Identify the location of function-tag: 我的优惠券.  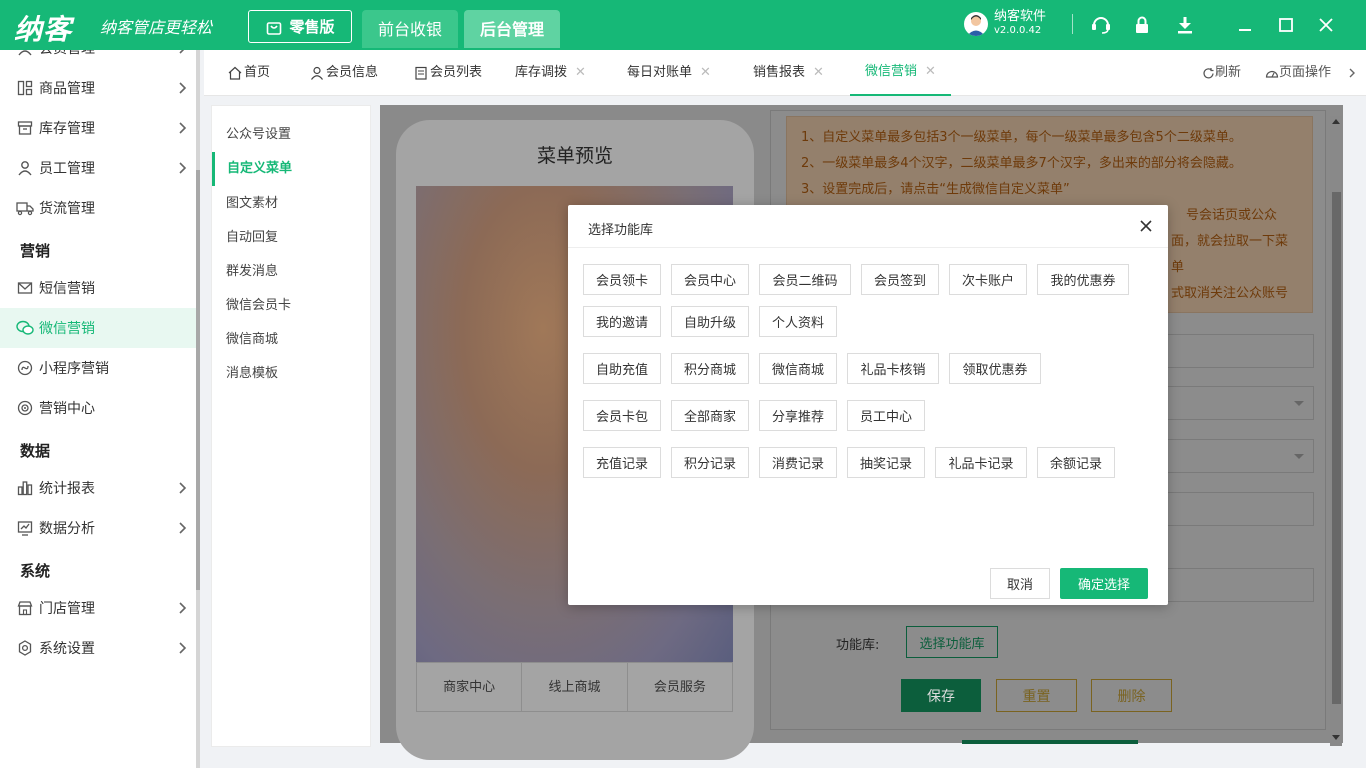
(1083, 279).